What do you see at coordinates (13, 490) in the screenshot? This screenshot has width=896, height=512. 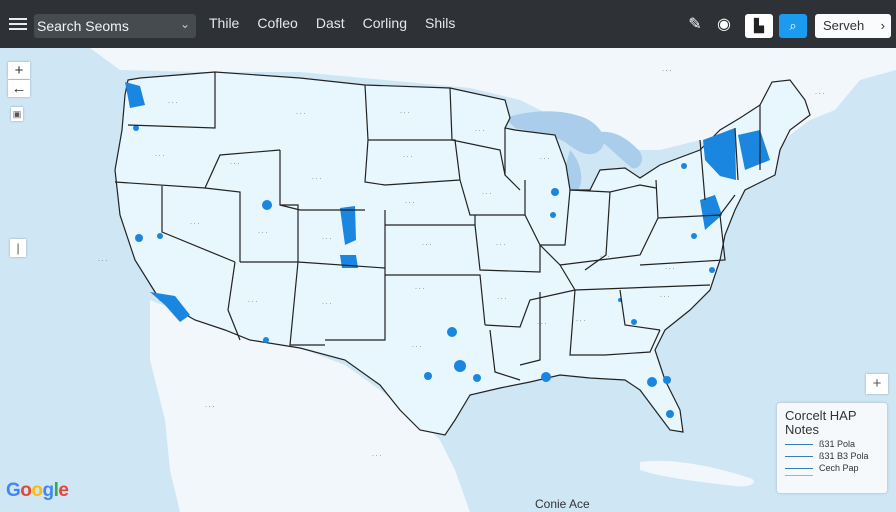 I see `google-logo-letter: G` at bounding box center [13, 490].